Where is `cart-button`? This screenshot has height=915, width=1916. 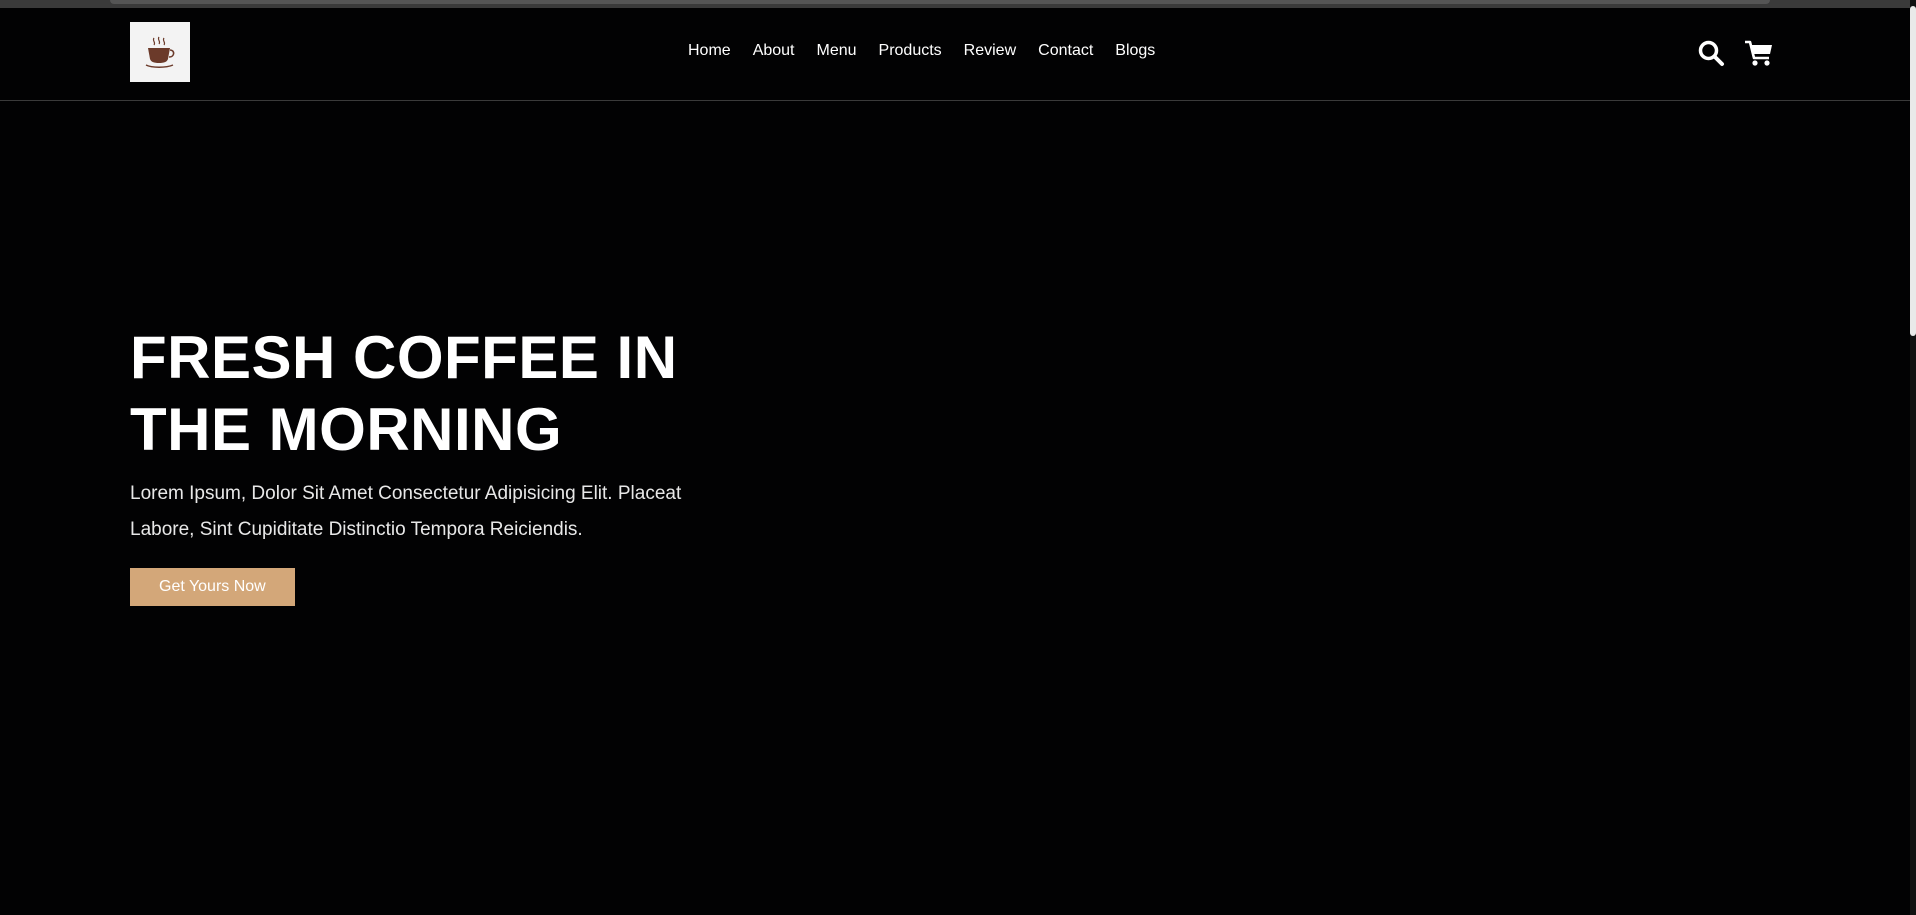 cart-button is located at coordinates (1759, 53).